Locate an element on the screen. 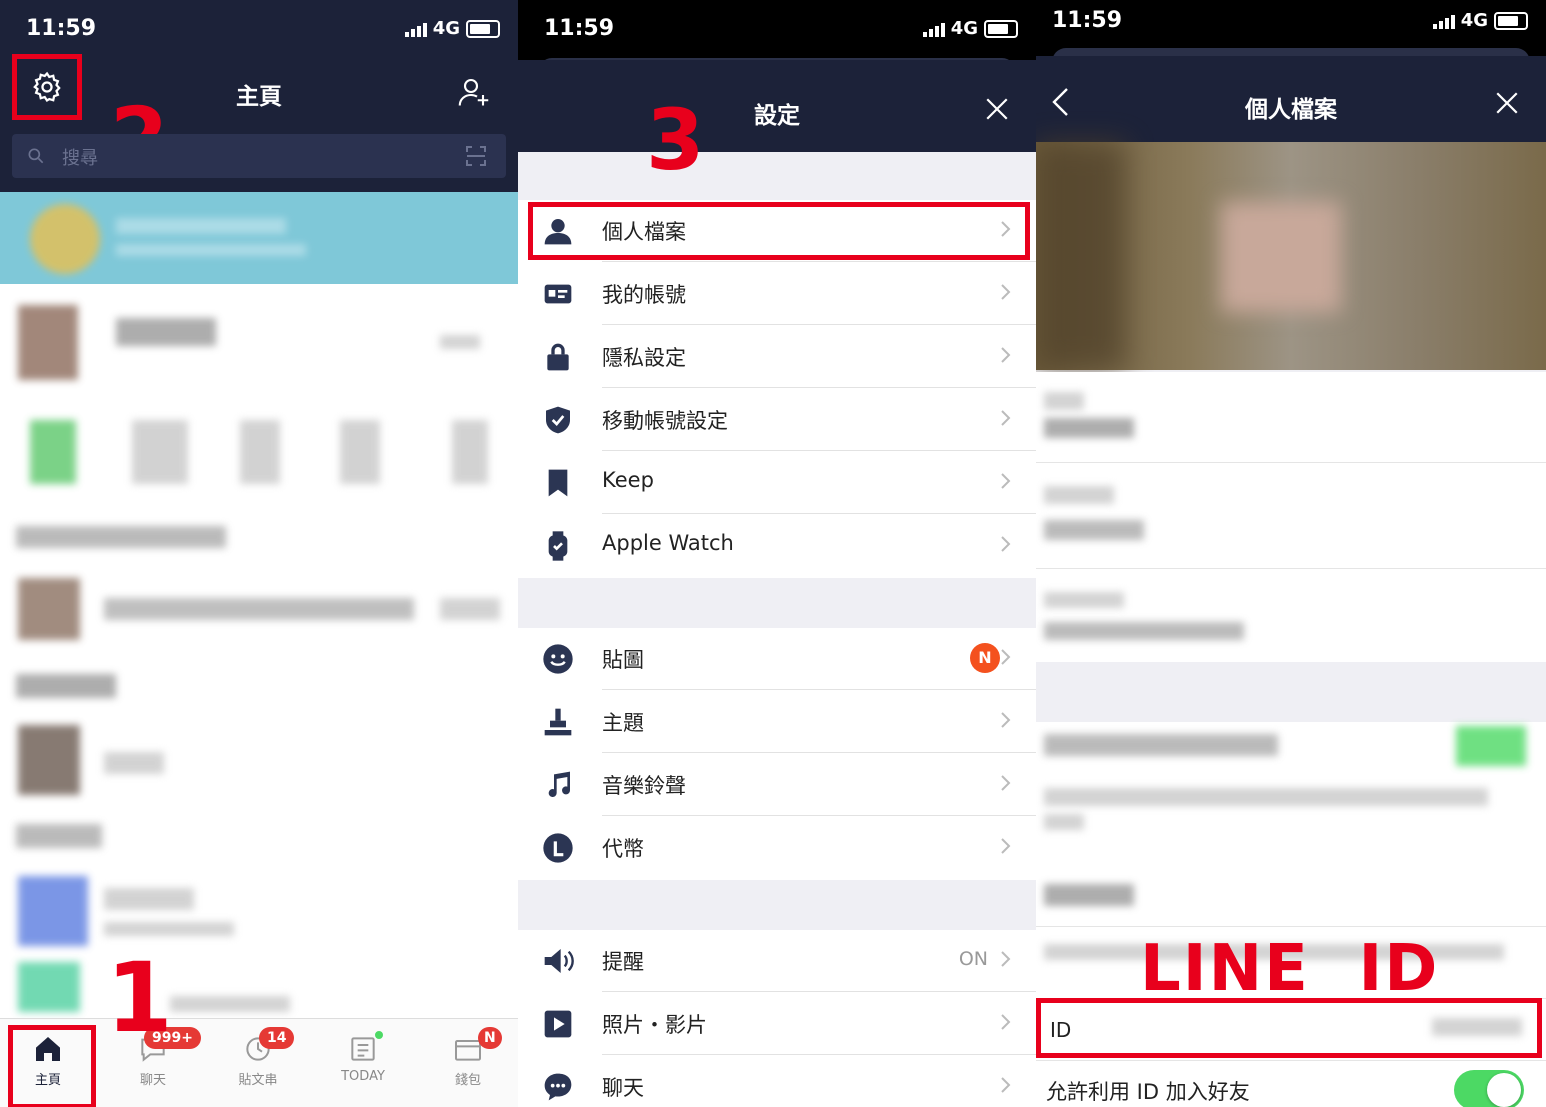  id-highlight-box is located at coordinates (1289, 1028).